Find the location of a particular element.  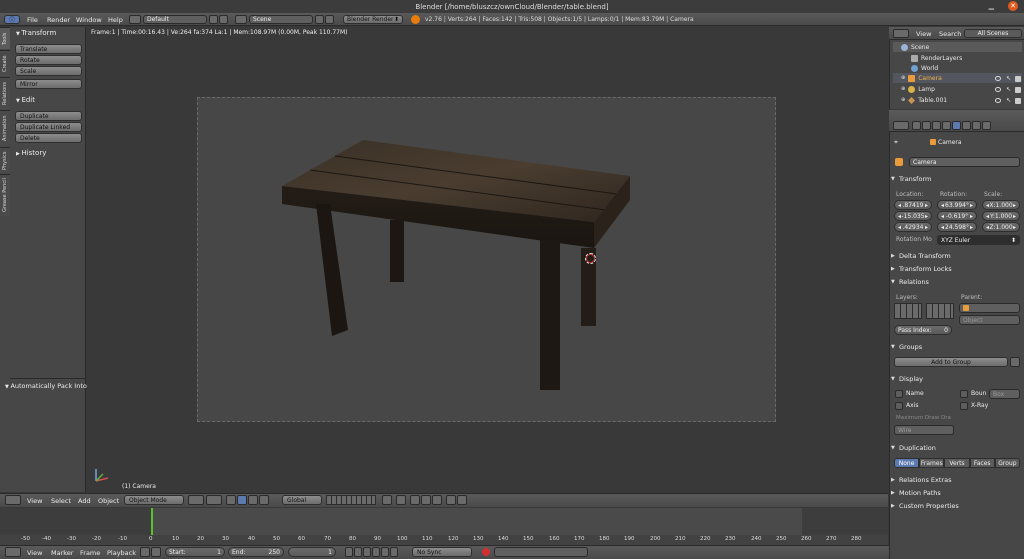

timeline-menu-marker: Marker is located at coordinates (62, 553).